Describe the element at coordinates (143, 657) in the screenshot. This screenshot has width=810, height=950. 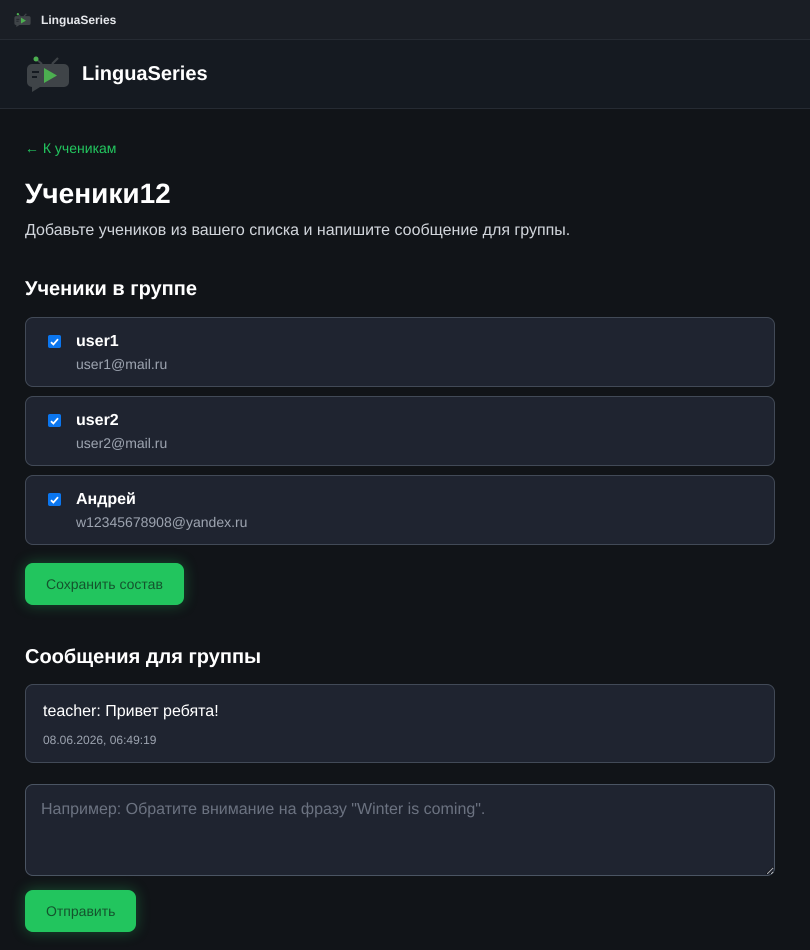
I see `section-heading: Сообщения для группы` at that location.